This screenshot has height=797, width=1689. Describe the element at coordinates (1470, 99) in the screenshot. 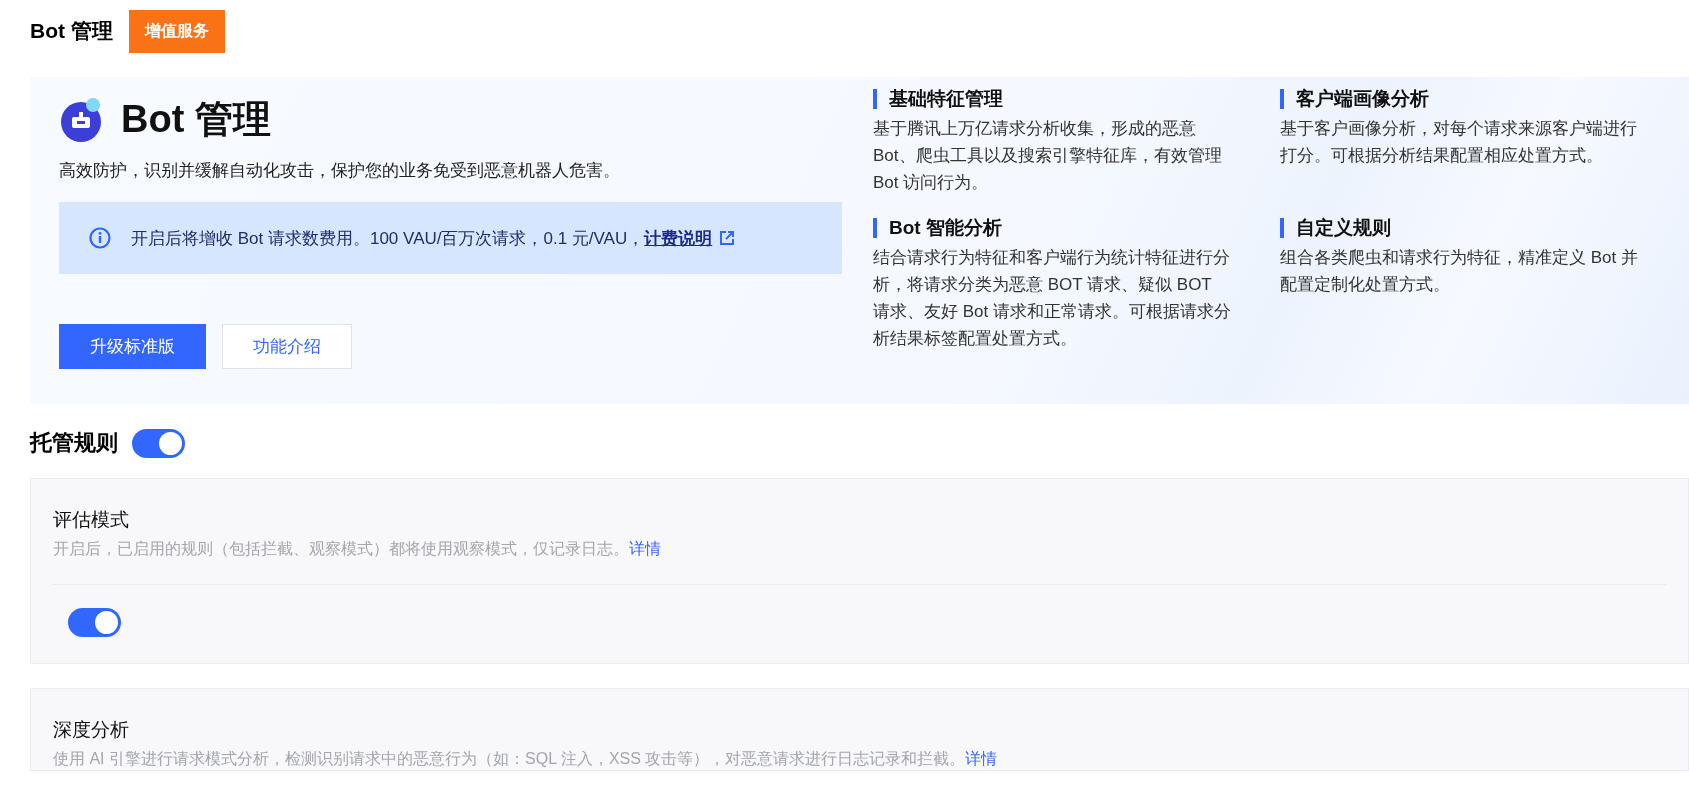

I see `feature-title: 客户端画像分析` at that location.